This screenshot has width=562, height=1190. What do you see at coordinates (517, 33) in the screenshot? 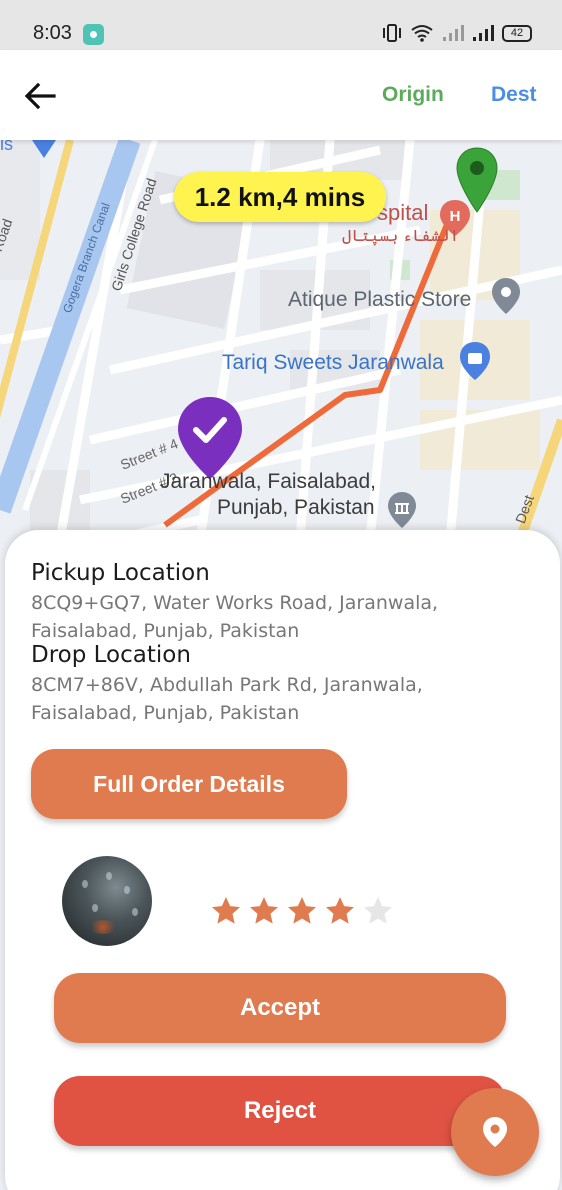
I see `battery-icon: 42` at bounding box center [517, 33].